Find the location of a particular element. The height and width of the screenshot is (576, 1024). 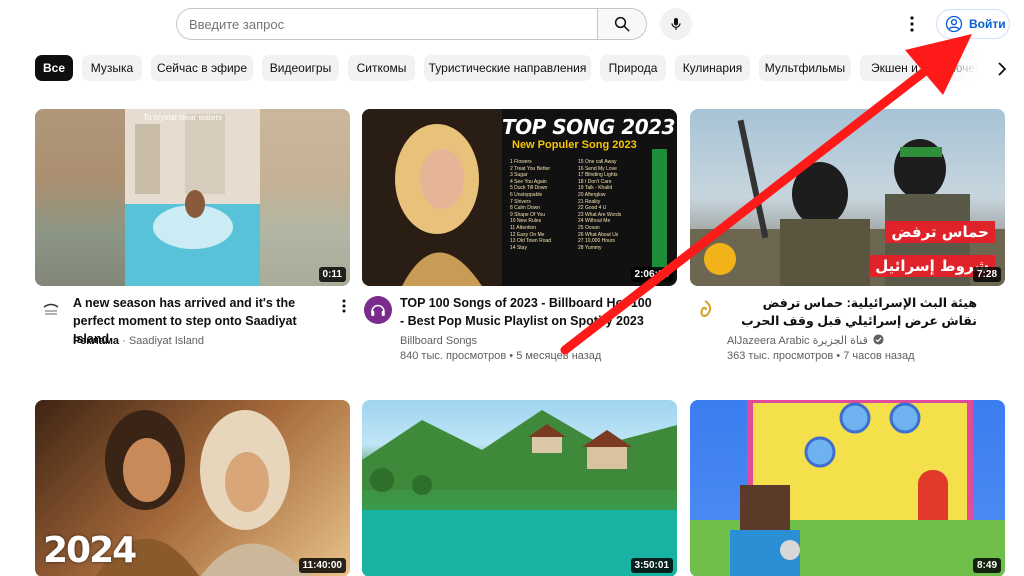

thumbnail-song-item: 1 Flowers is located at coordinates (521, 162).